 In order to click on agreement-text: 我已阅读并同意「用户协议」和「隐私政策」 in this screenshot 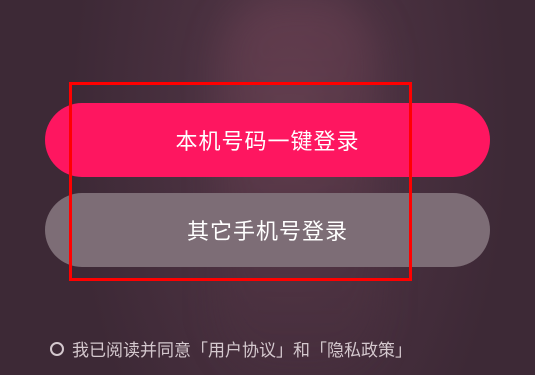, I will do `click(242, 351)`.